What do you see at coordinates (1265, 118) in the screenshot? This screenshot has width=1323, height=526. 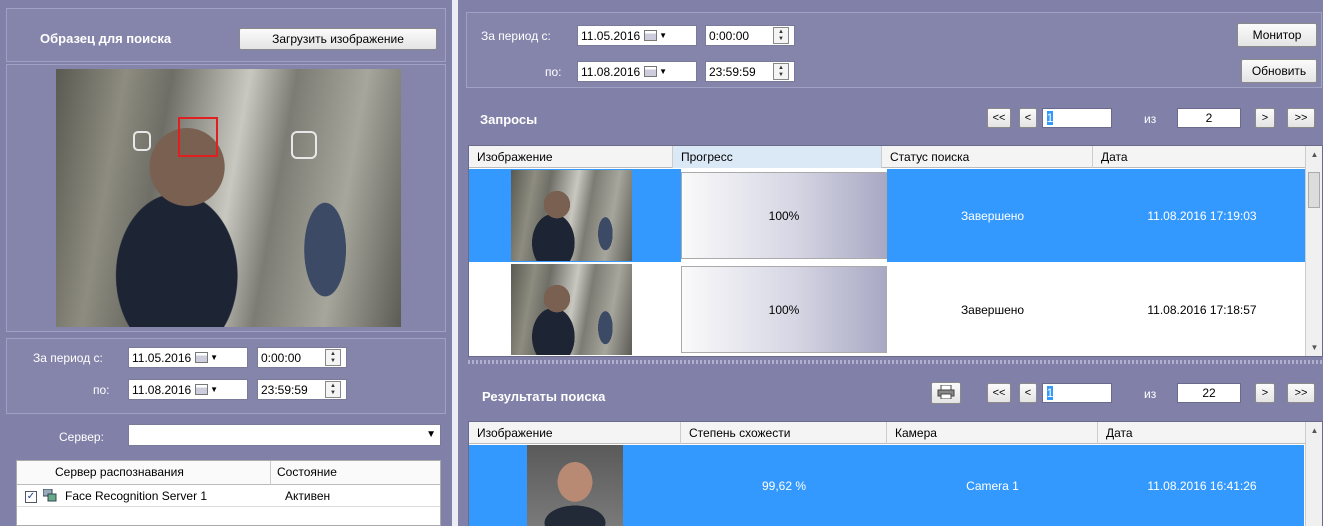 I see `requests-next-page-button: >` at bounding box center [1265, 118].